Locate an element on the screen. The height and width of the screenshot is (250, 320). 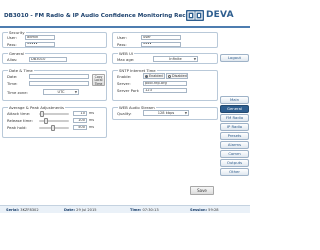
max-age-select: Infinite ▼ is located at coordinates (175, 59).